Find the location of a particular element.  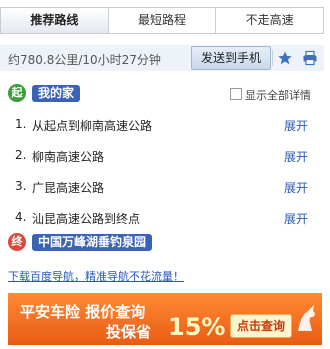

end-point-row: 终 中国万峰湖垂钓泉园 is located at coordinates (166, 243).